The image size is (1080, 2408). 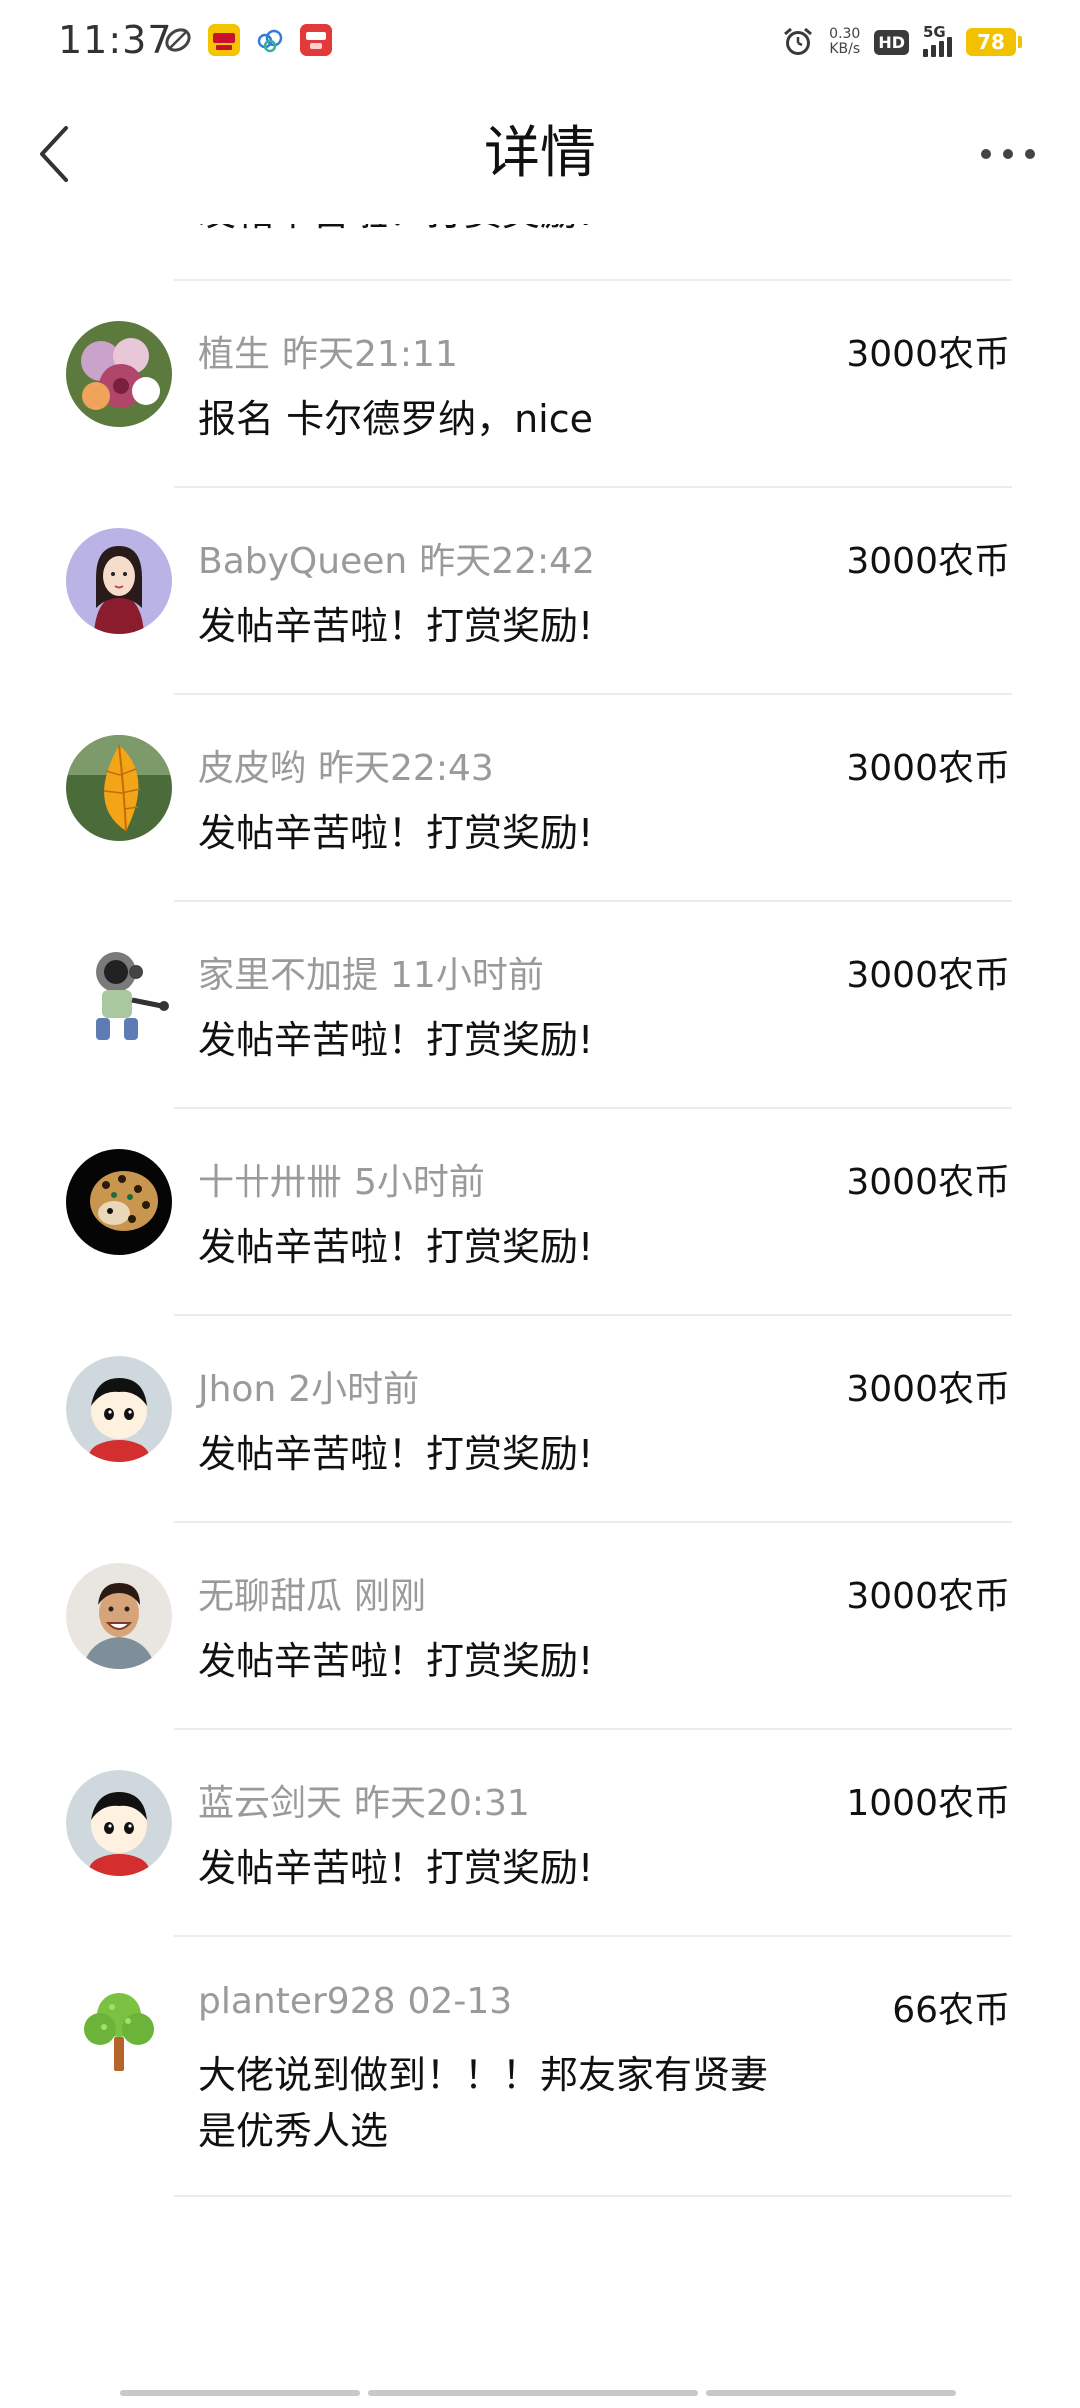 I want to click on reward-username: 十卄卅卌, so click(x=270, y=1182).